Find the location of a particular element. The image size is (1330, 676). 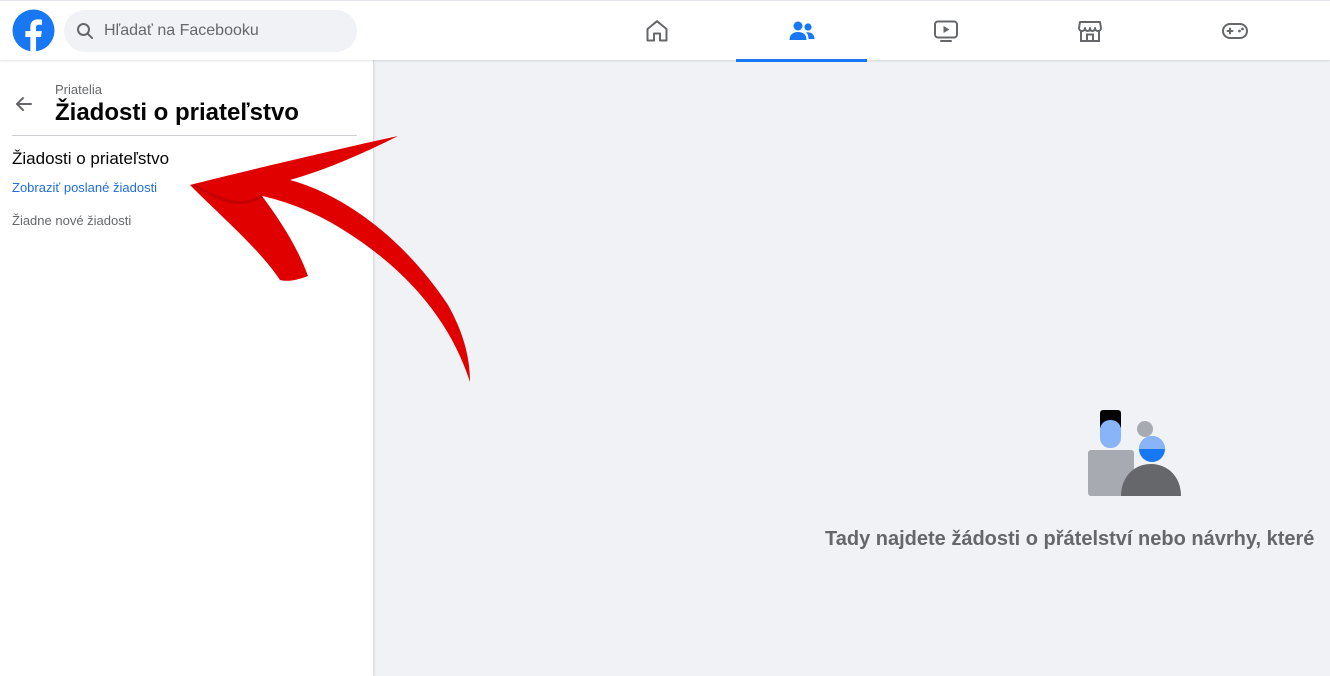

store-icon is located at coordinates (1089, 31).